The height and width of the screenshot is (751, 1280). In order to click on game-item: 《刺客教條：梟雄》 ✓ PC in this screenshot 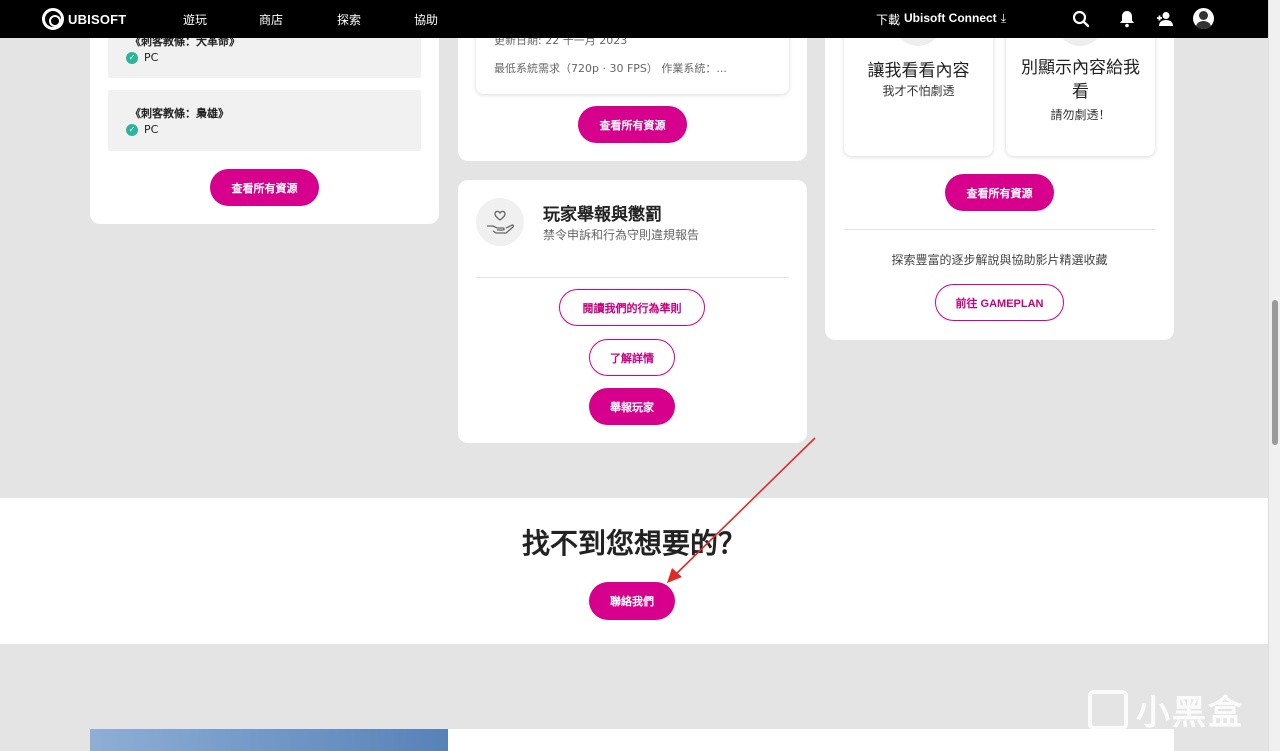, I will do `click(264, 120)`.